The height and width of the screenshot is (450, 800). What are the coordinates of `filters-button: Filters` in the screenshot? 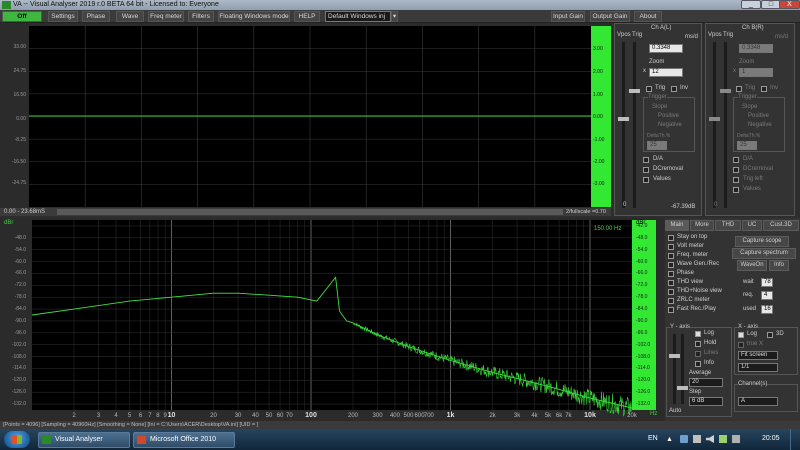 It's located at (201, 16).